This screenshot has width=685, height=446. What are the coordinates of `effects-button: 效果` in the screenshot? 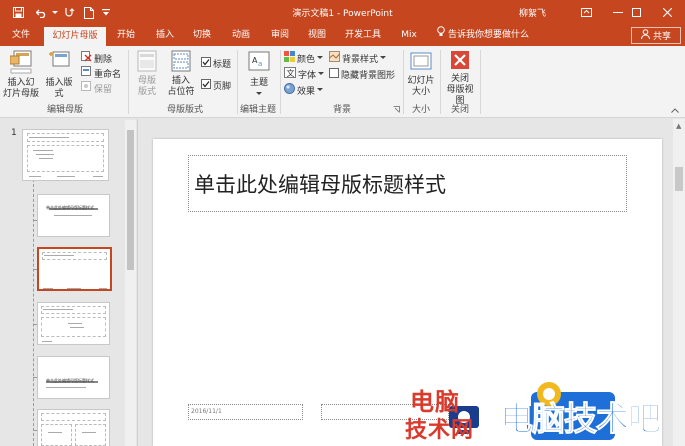 It's located at (304, 90).